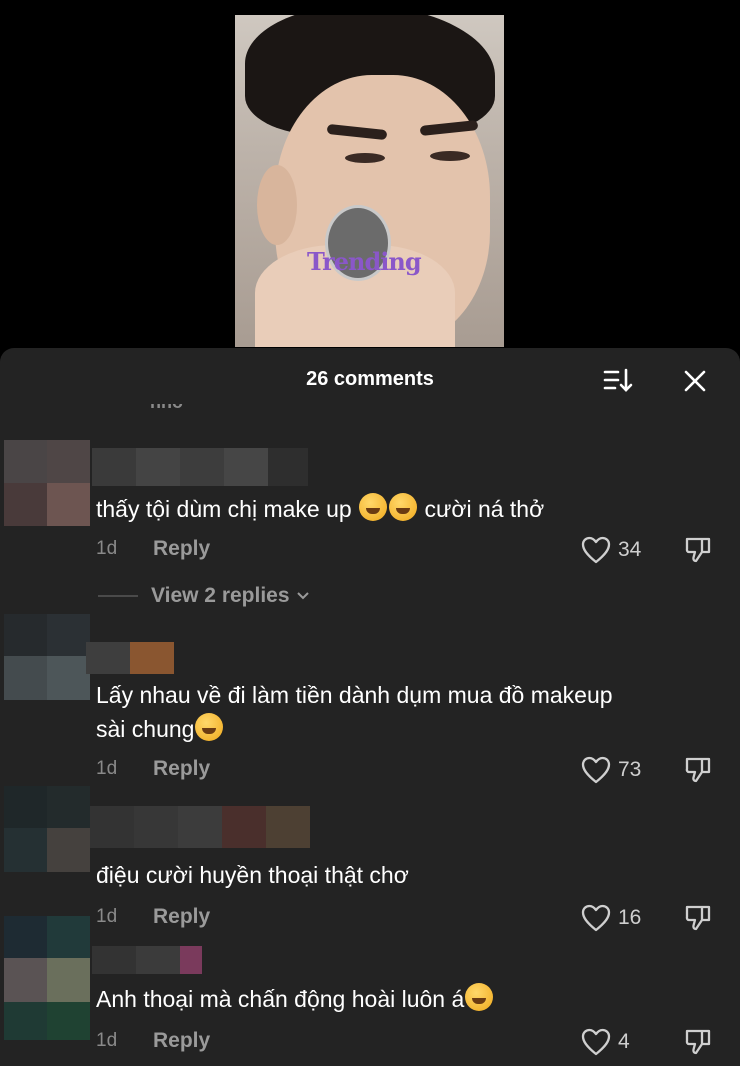  Describe the element at coordinates (695, 381) in the screenshot. I see `close-icon` at that location.